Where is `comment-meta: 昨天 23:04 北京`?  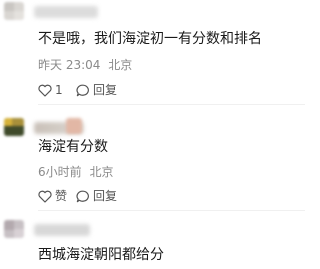 comment-meta: 昨天 23:04 北京 is located at coordinates (85, 65).